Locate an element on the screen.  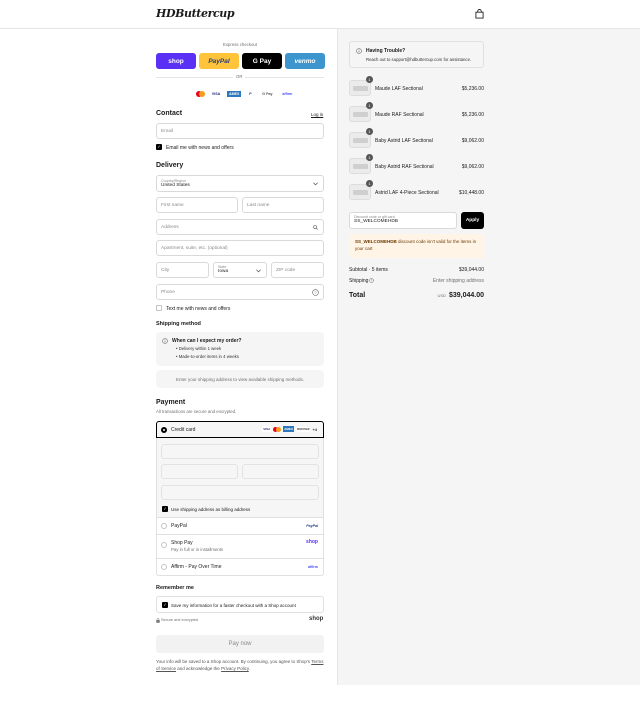
header: HDButtercup is located at coordinates (320, 14).